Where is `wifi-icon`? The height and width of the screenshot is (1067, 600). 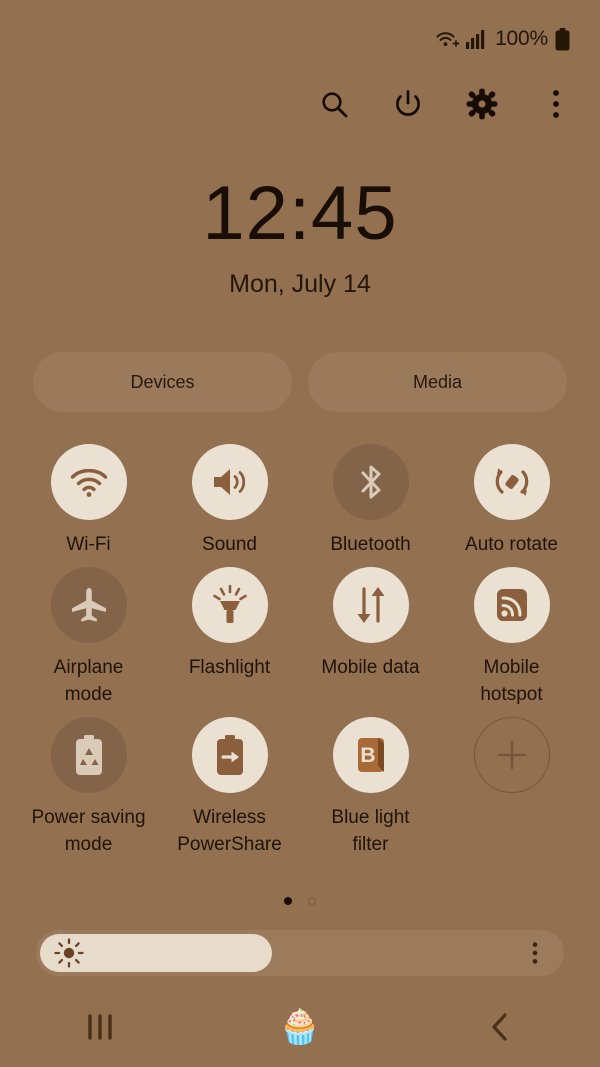 wifi-icon is located at coordinates (88, 482).